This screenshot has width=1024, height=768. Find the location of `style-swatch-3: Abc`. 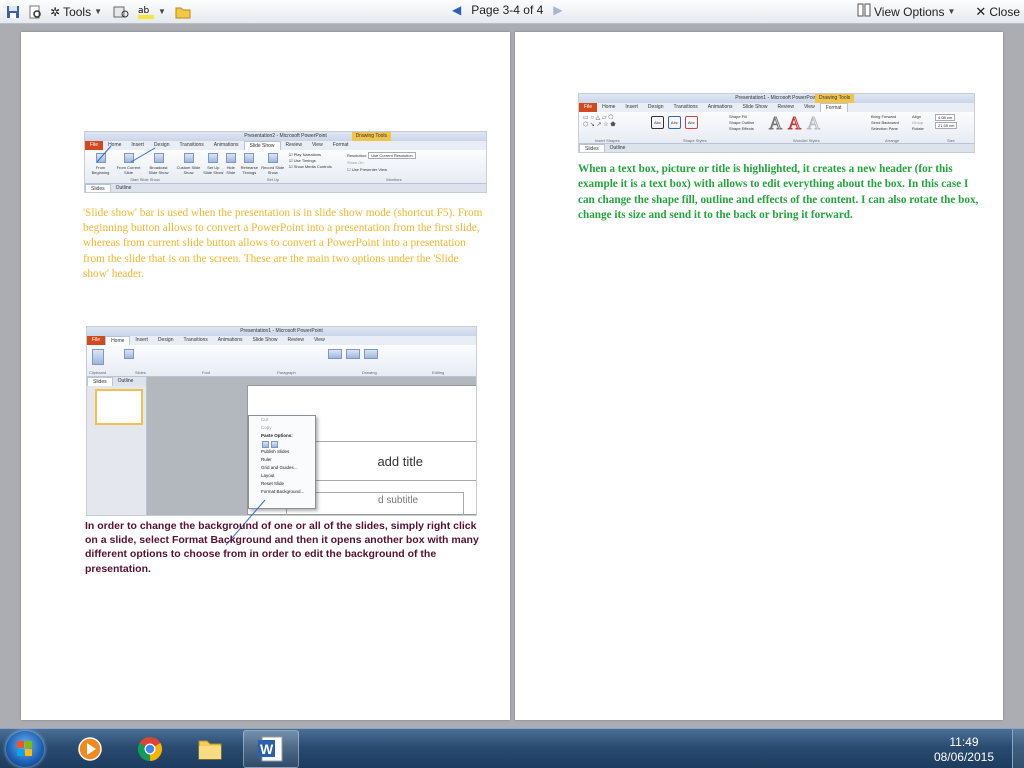

style-swatch-3: Abc is located at coordinates (691, 122).